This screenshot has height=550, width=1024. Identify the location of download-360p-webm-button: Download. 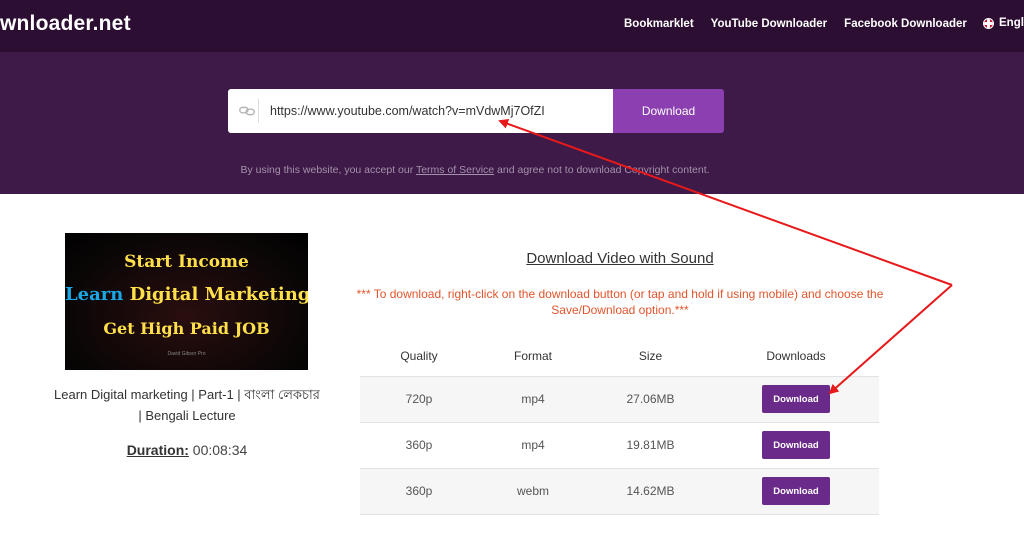
(796, 491).